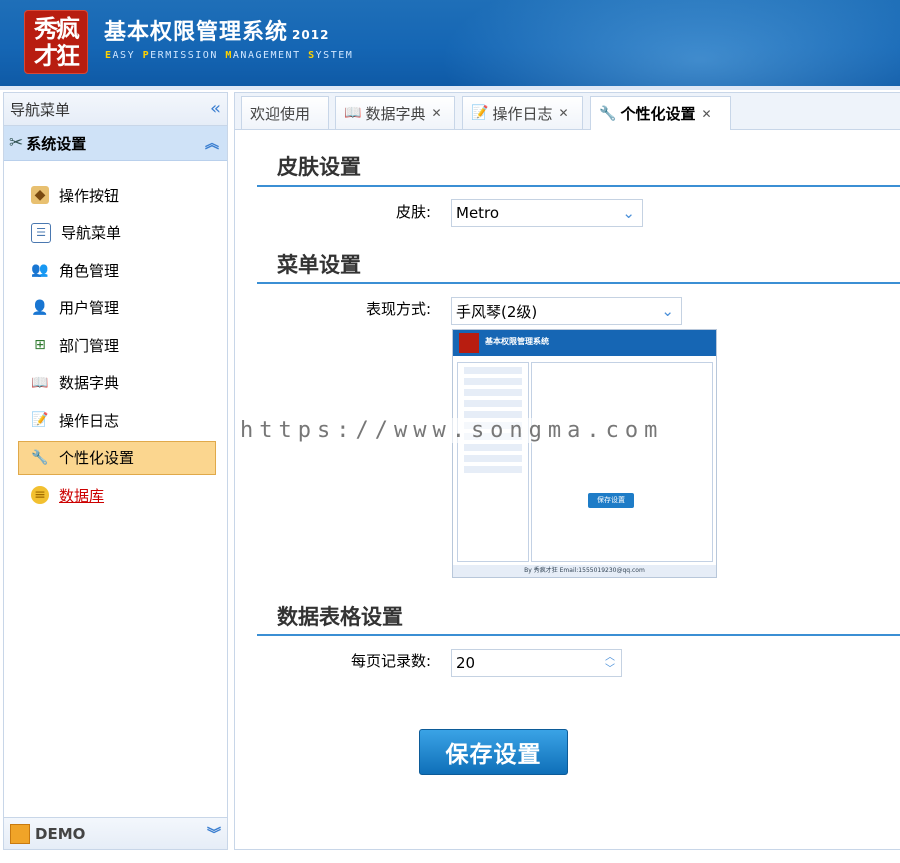 The image size is (900, 863). I want to click on sidebar-item-departments: ⊞ 部门管理, so click(117, 345).